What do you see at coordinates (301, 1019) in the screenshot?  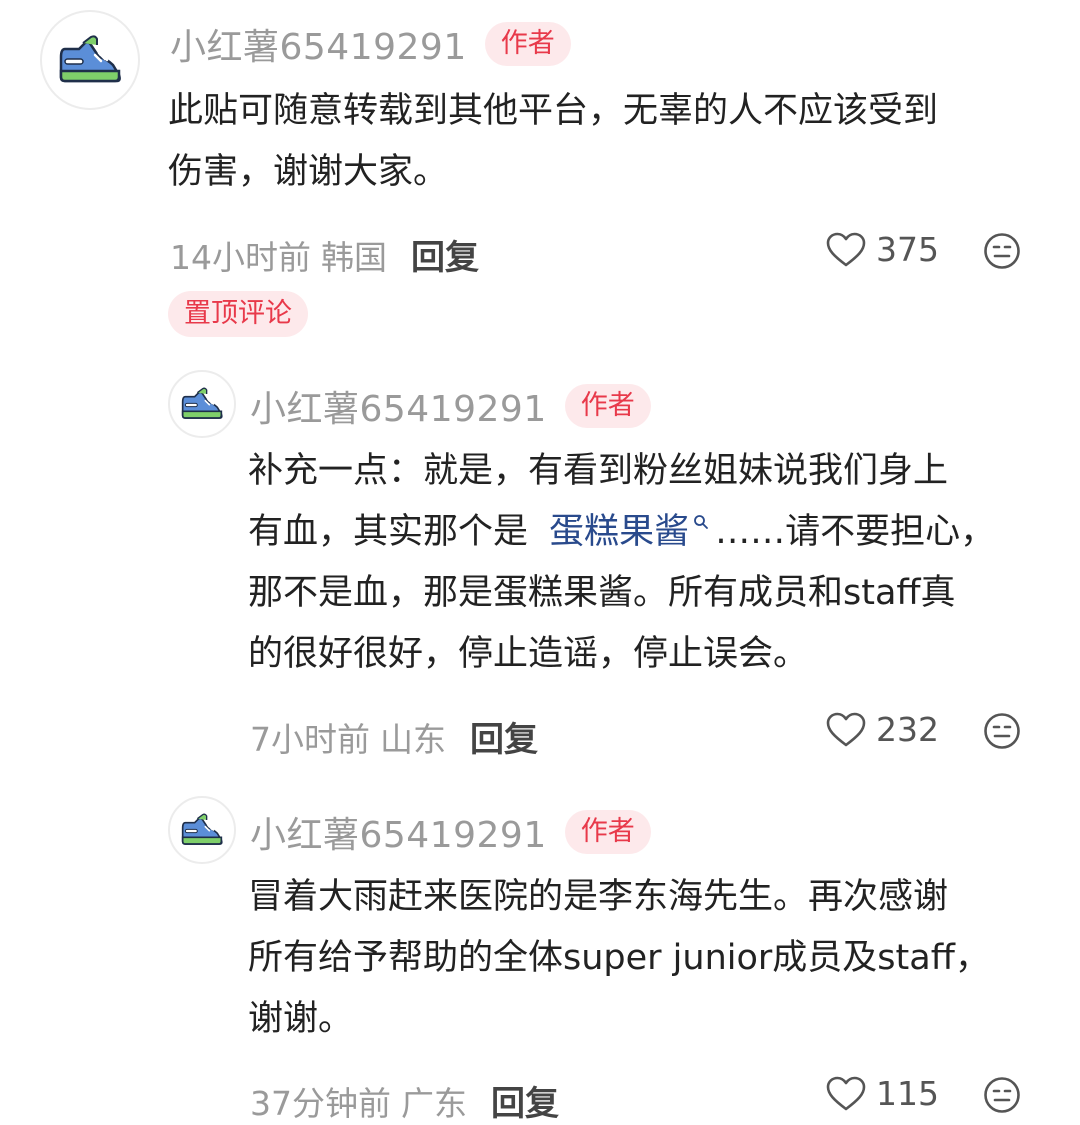 I see `comment-text-line: 谢谢。` at bounding box center [301, 1019].